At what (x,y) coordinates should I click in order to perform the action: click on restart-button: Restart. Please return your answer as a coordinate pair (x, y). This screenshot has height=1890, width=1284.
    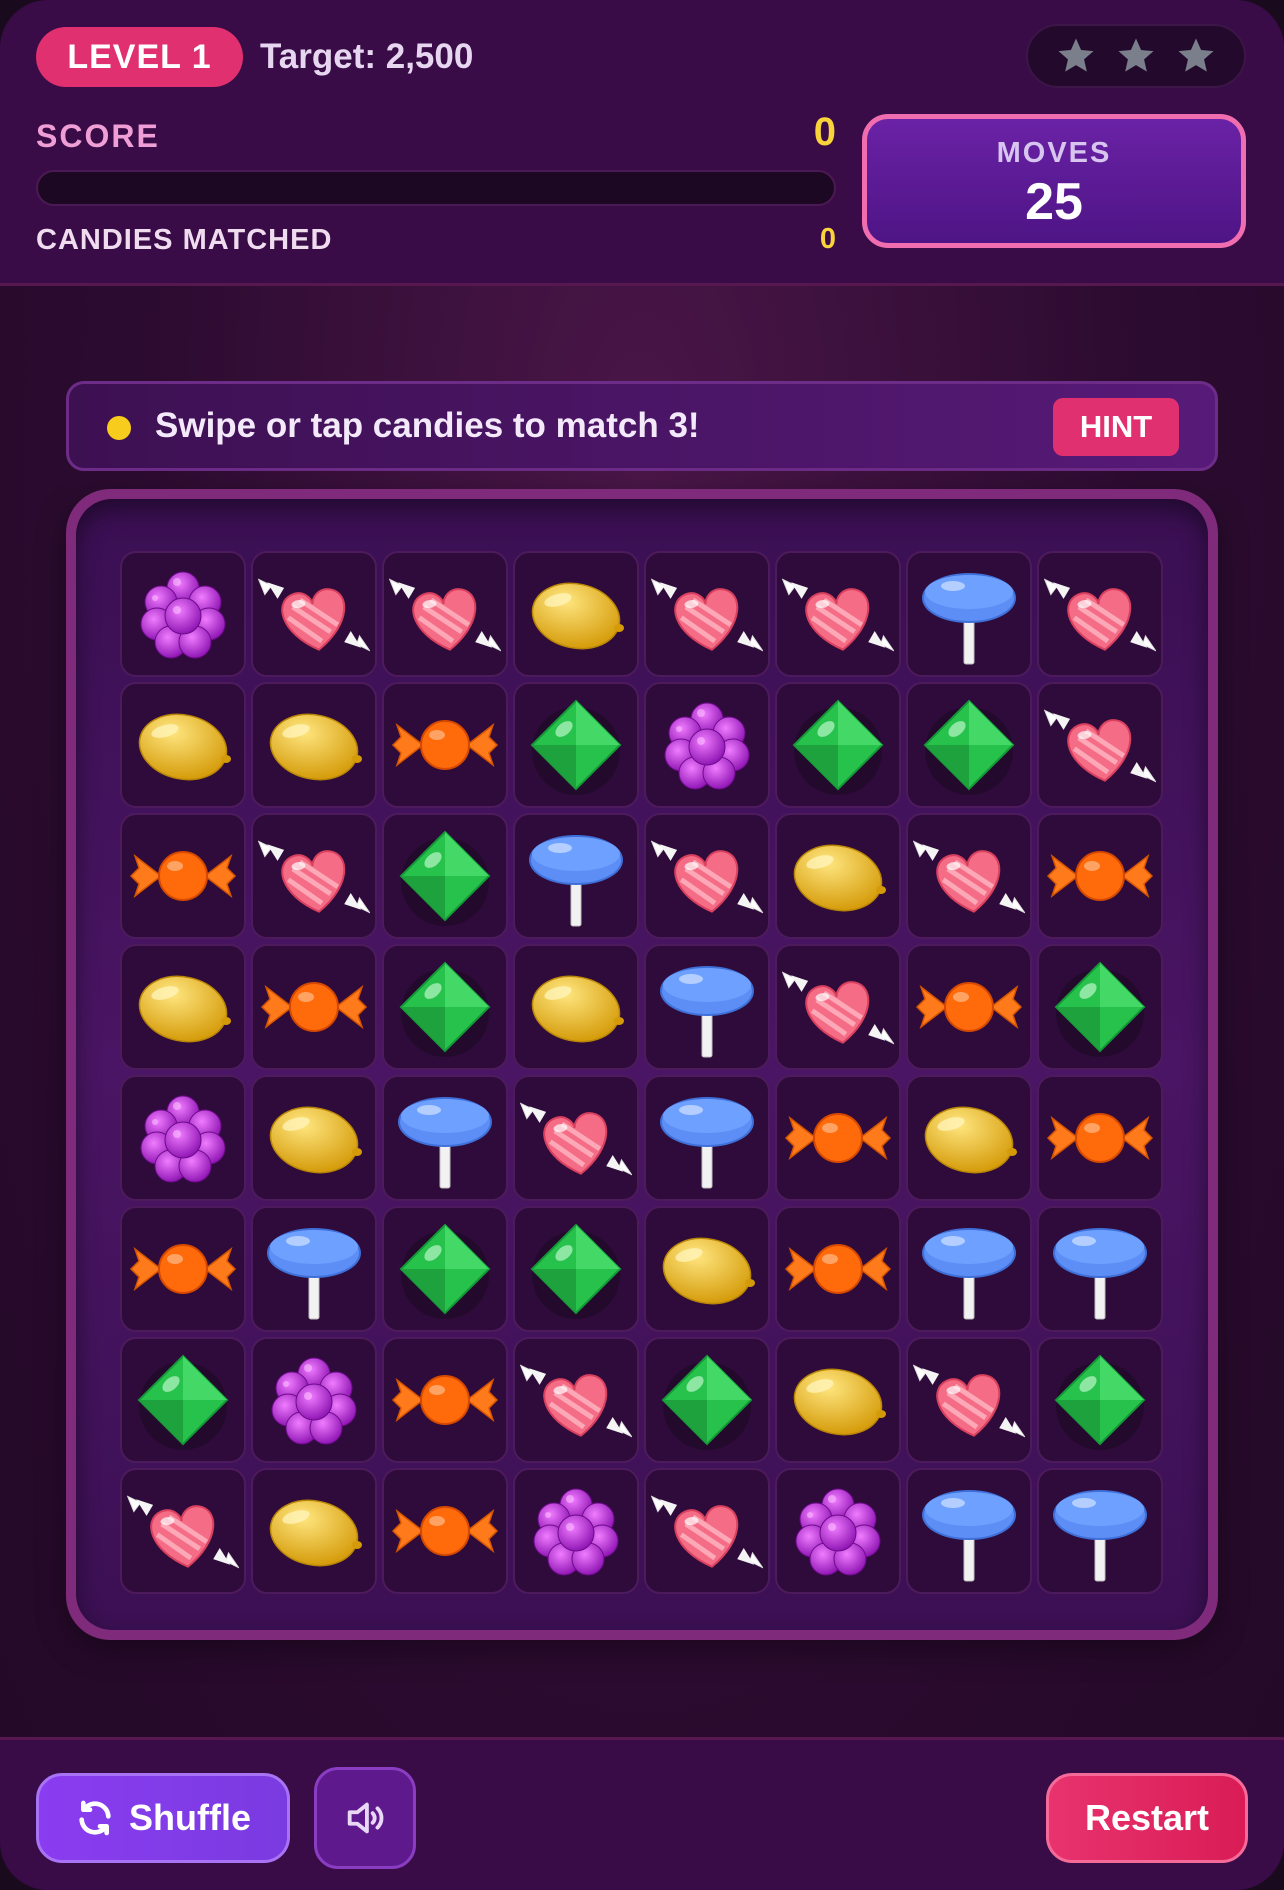
    Looking at the image, I should click on (1147, 1818).